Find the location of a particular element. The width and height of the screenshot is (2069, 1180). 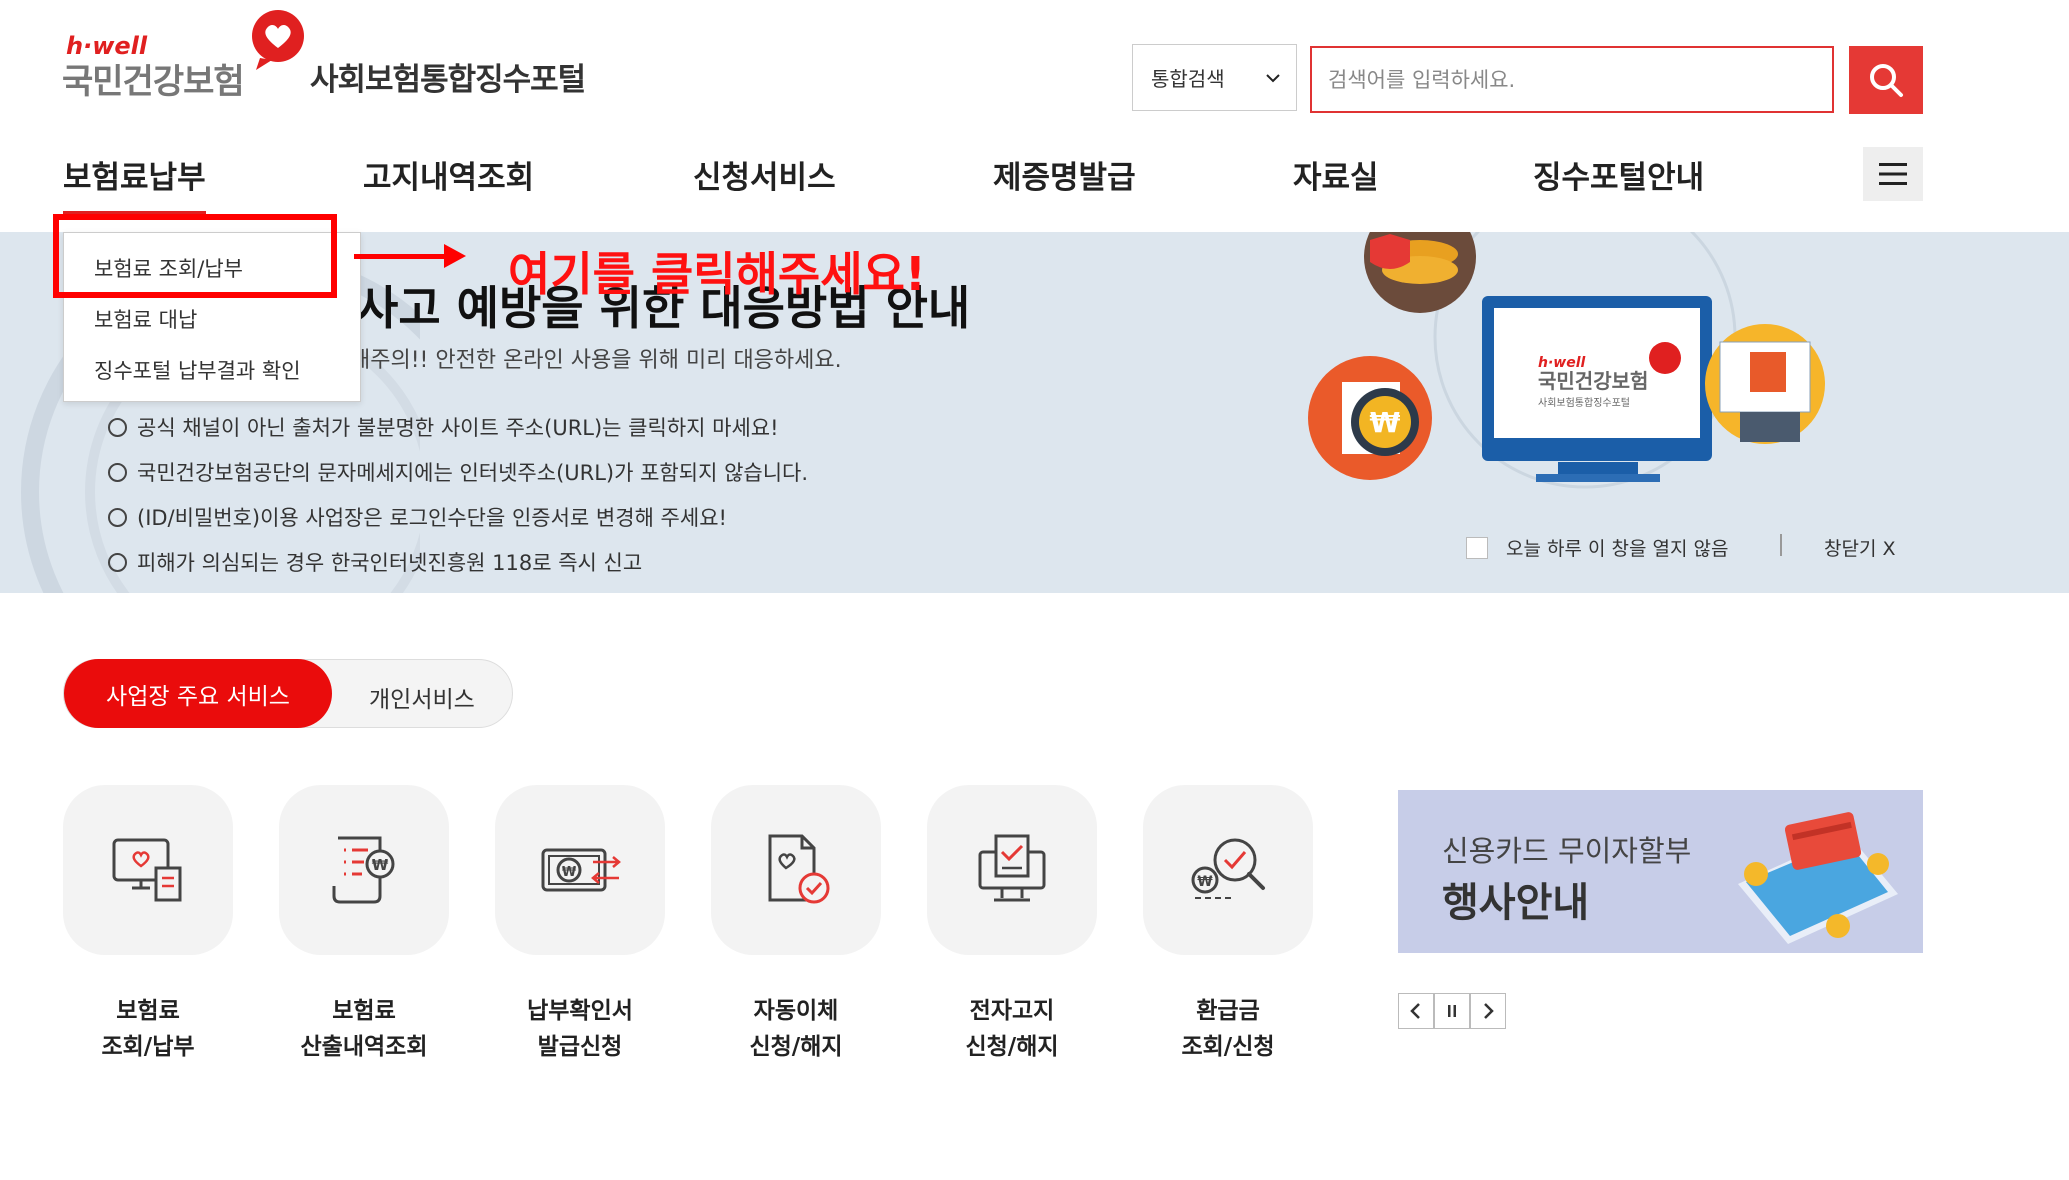

service-label-line2: 조회/납부 is located at coordinates (148, 1047).